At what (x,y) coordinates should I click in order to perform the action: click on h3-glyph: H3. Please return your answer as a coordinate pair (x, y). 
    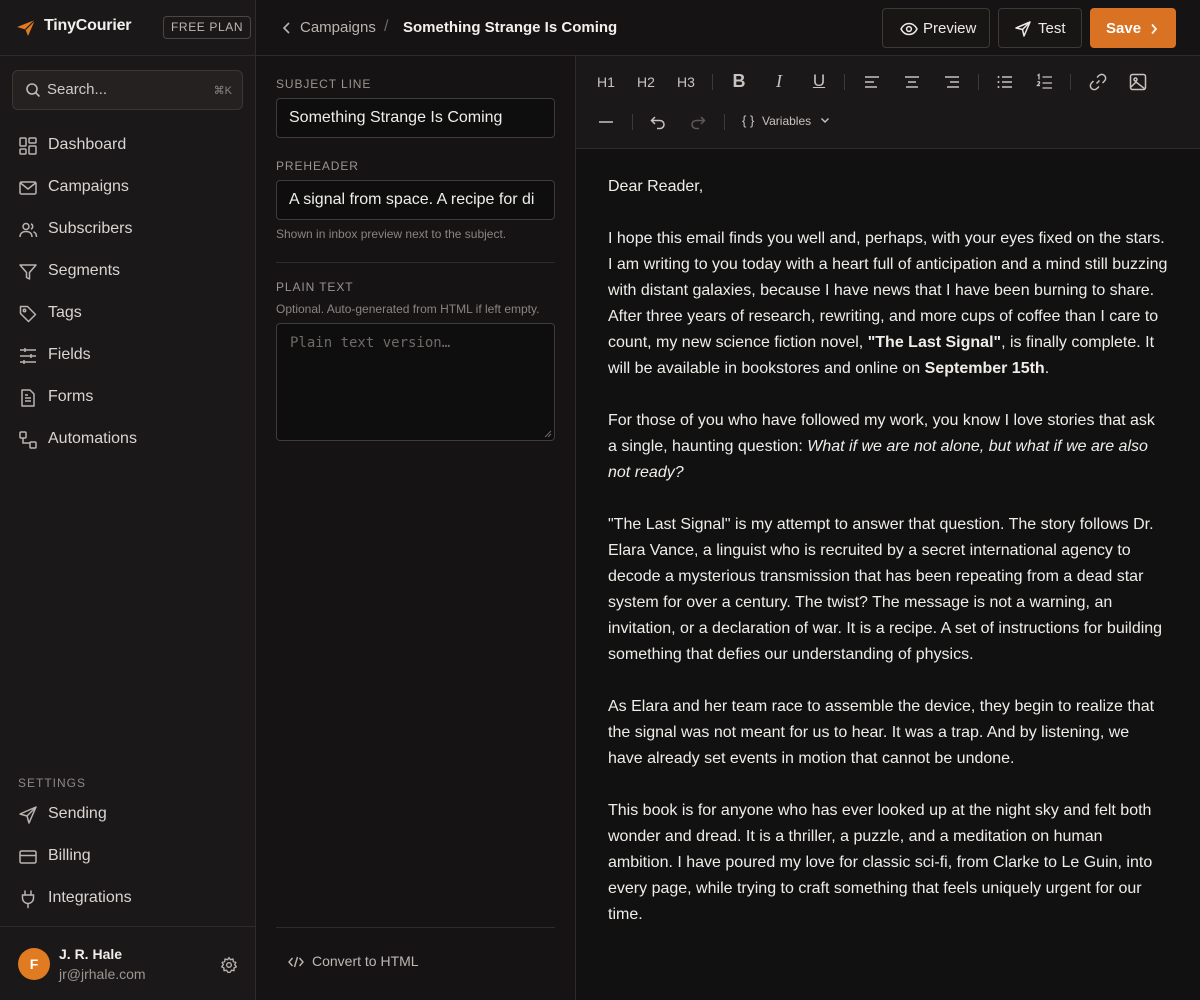
    Looking at the image, I should click on (686, 82).